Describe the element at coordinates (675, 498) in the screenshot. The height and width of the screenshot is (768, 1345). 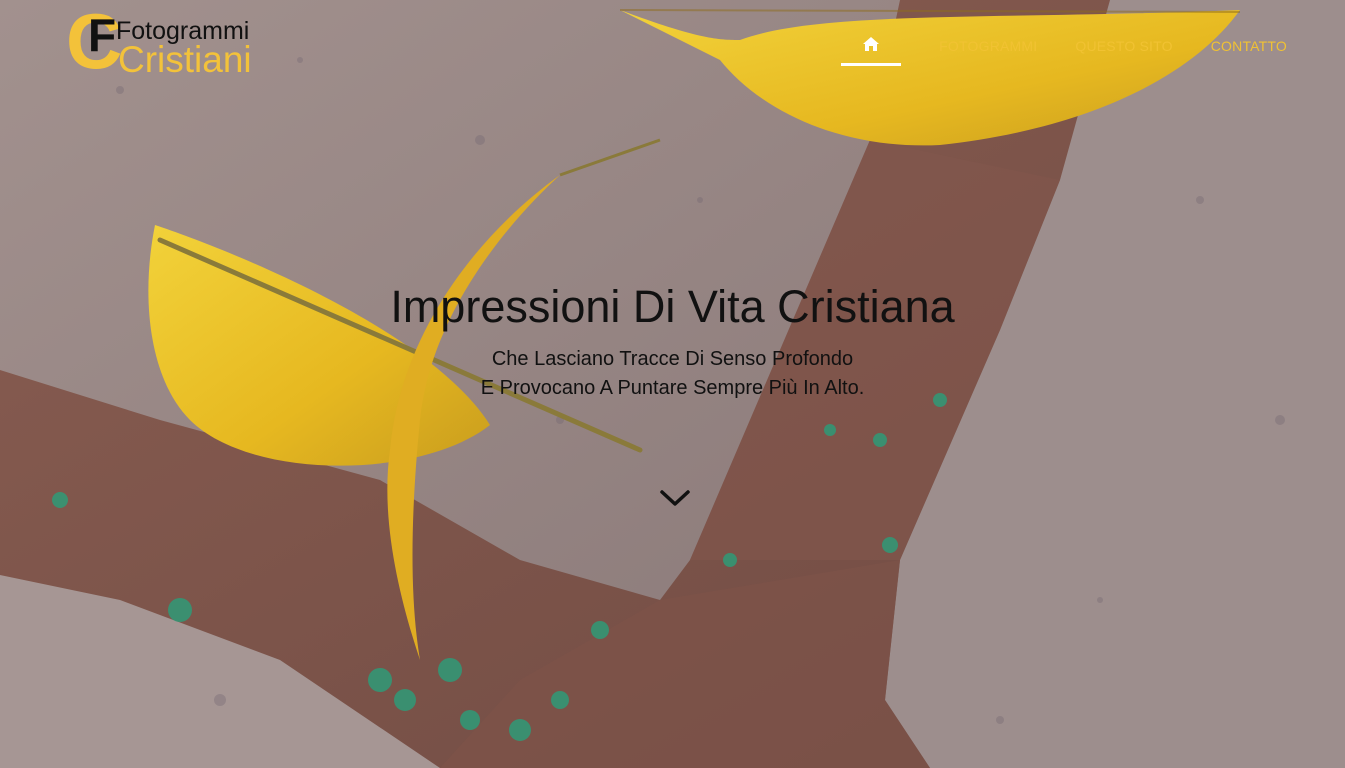
I see `chevron-down-icon` at that location.